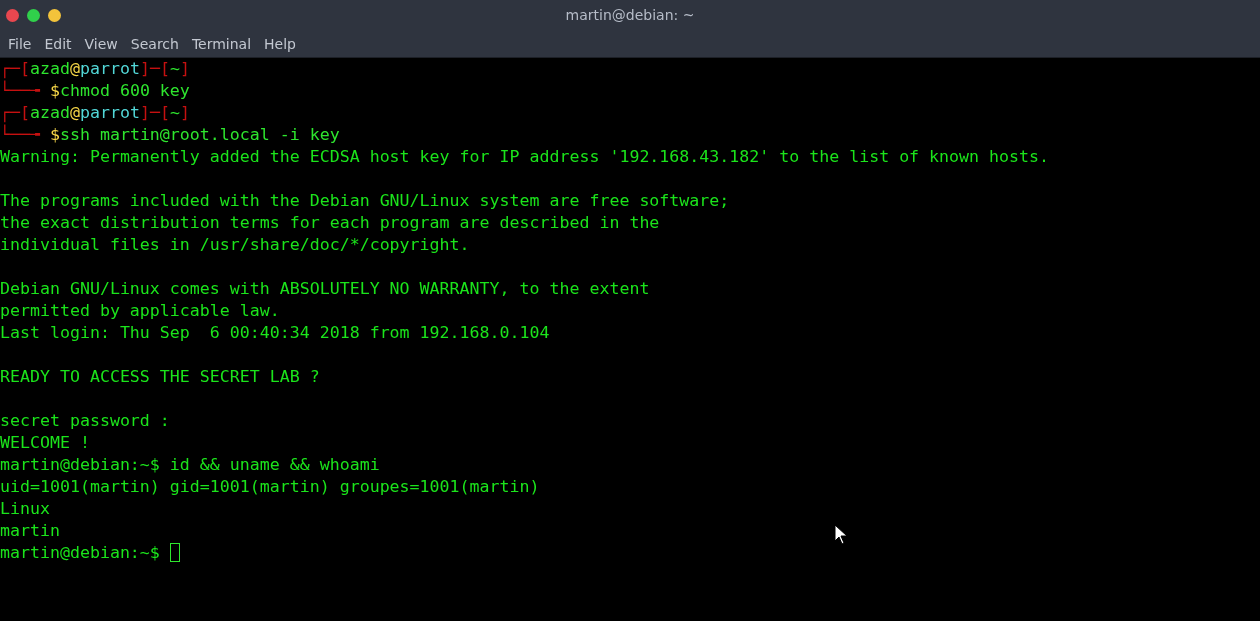 Image resolution: width=1260 pixels, height=621 pixels. Describe the element at coordinates (26, 44) in the screenshot. I see `menu-item: File` at that location.